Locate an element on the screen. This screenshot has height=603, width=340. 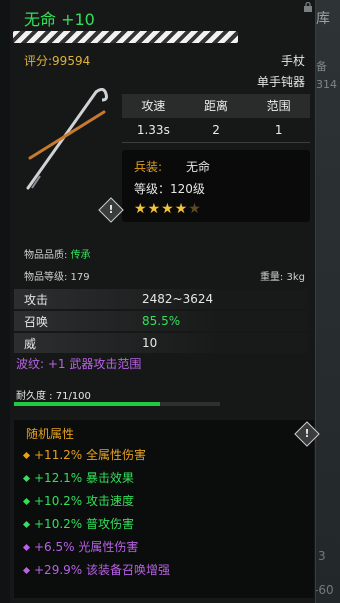
stat-header-speed: 攻速 is located at coordinates (153, 106).